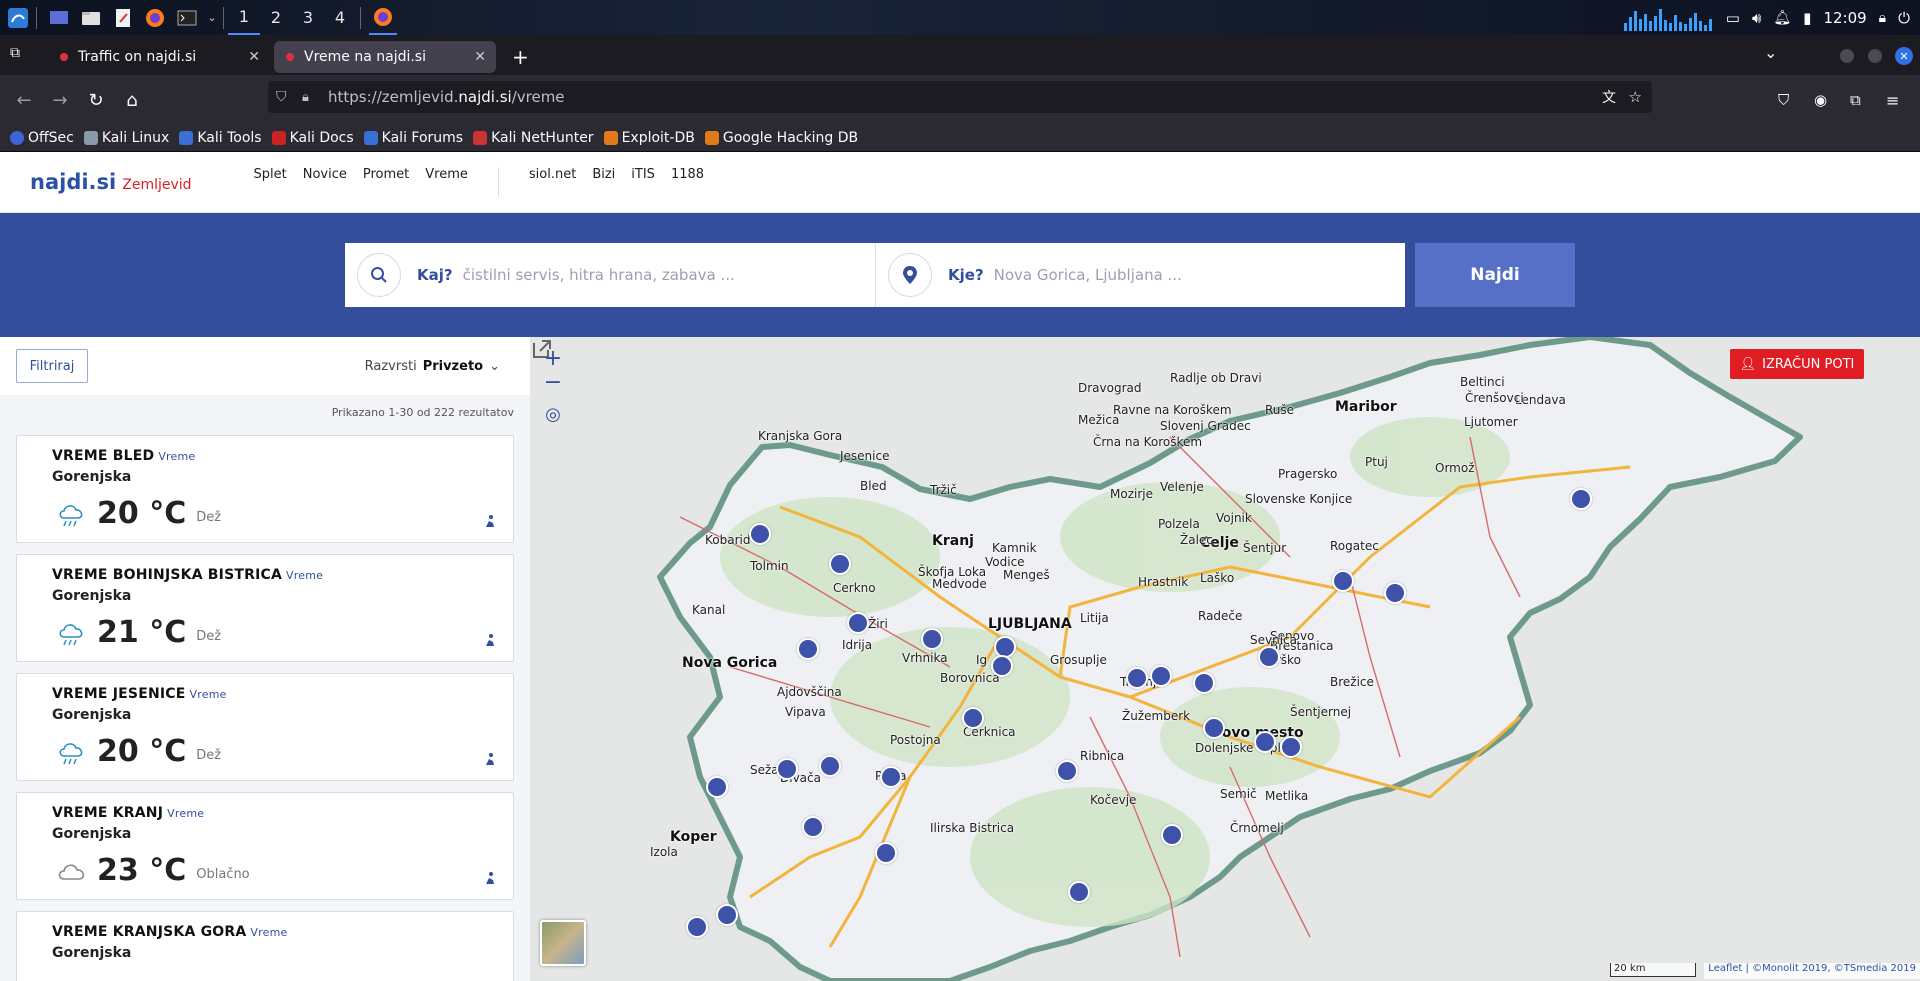 Image resolution: width=1920 pixels, height=981 pixels. I want to click on new-tab-icon: +, so click(520, 57).